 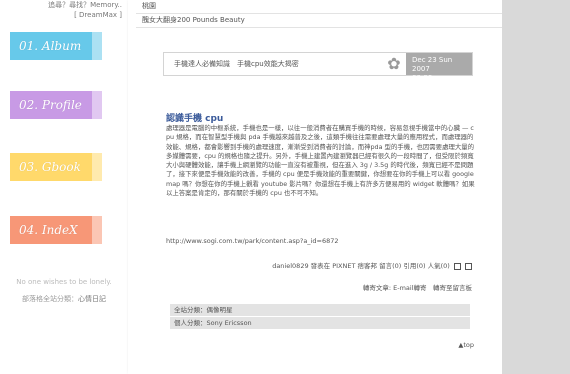 I want to click on back-to-top-link: ▲top, so click(x=466, y=345).